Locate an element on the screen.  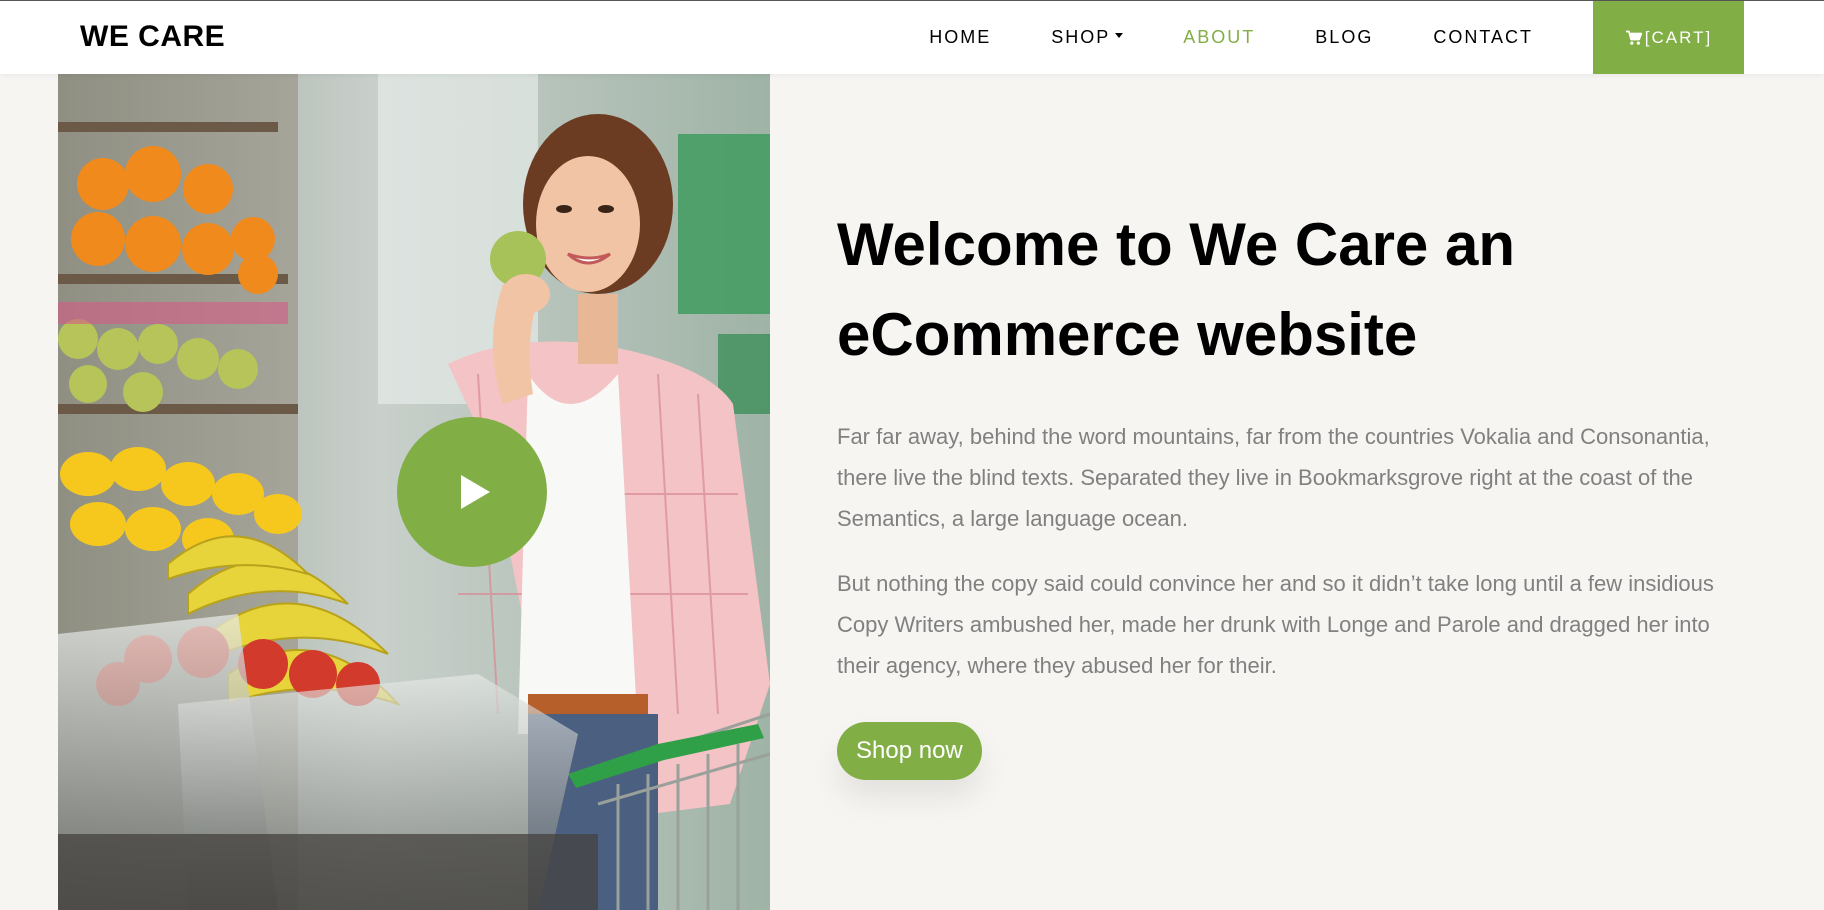
play-video-button is located at coordinates (472, 492).